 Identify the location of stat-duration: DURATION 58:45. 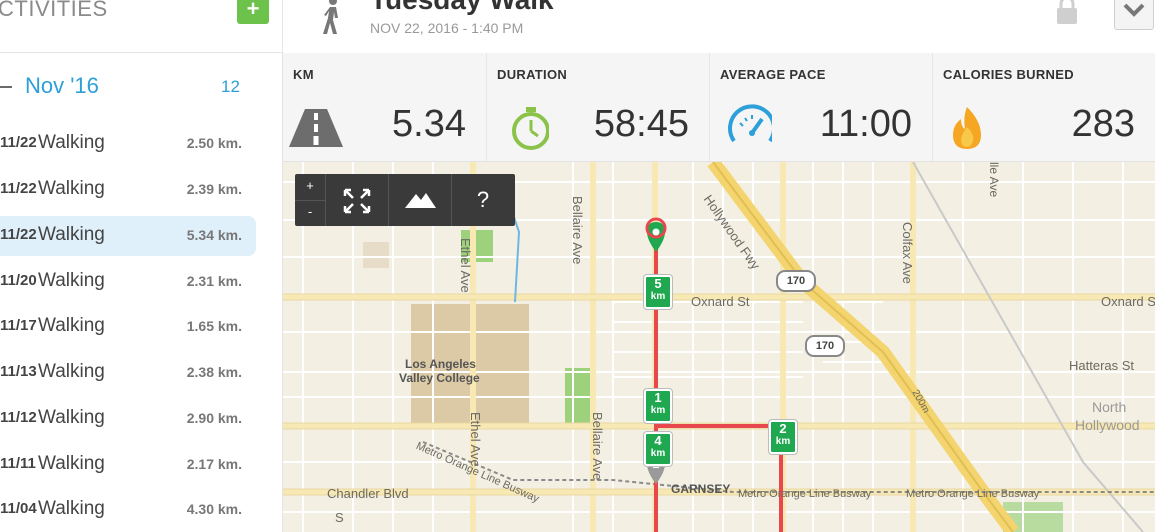
(598, 107).